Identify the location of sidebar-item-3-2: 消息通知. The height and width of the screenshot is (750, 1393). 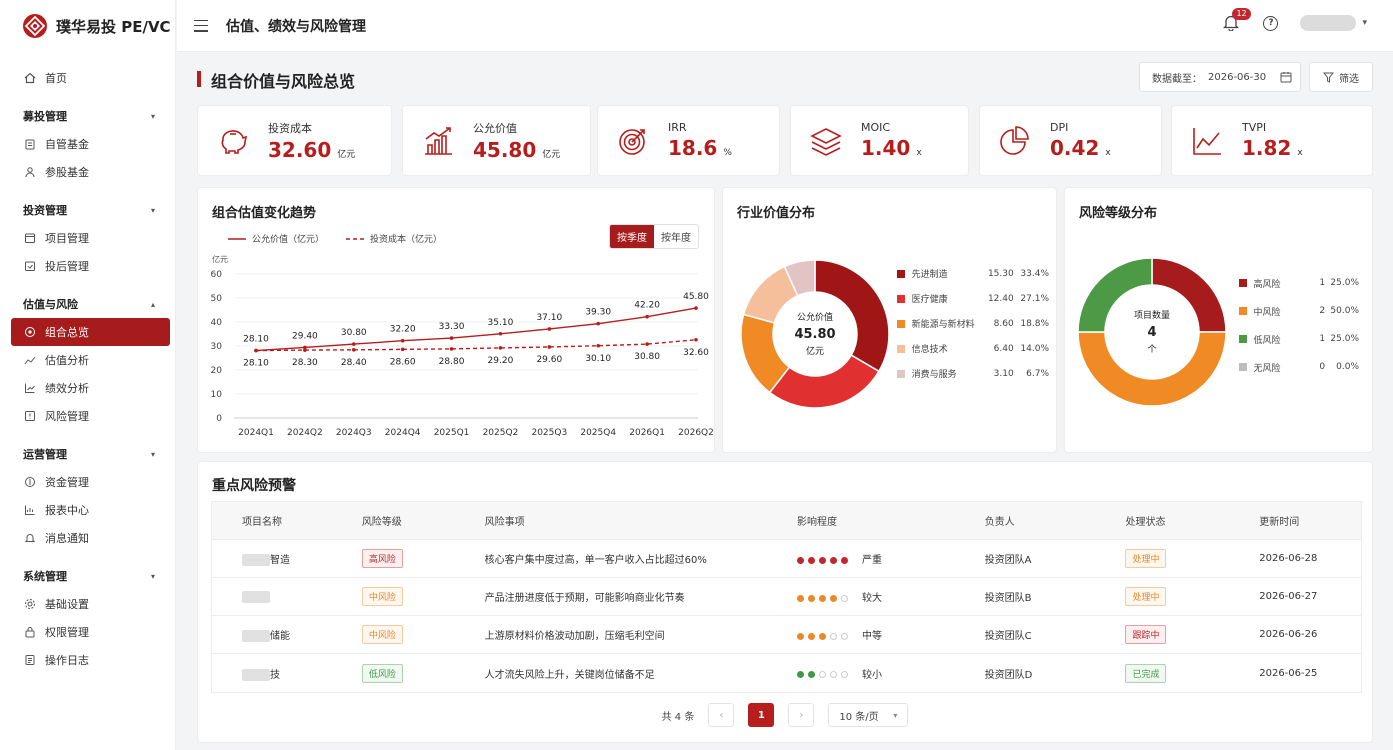
(87, 538).